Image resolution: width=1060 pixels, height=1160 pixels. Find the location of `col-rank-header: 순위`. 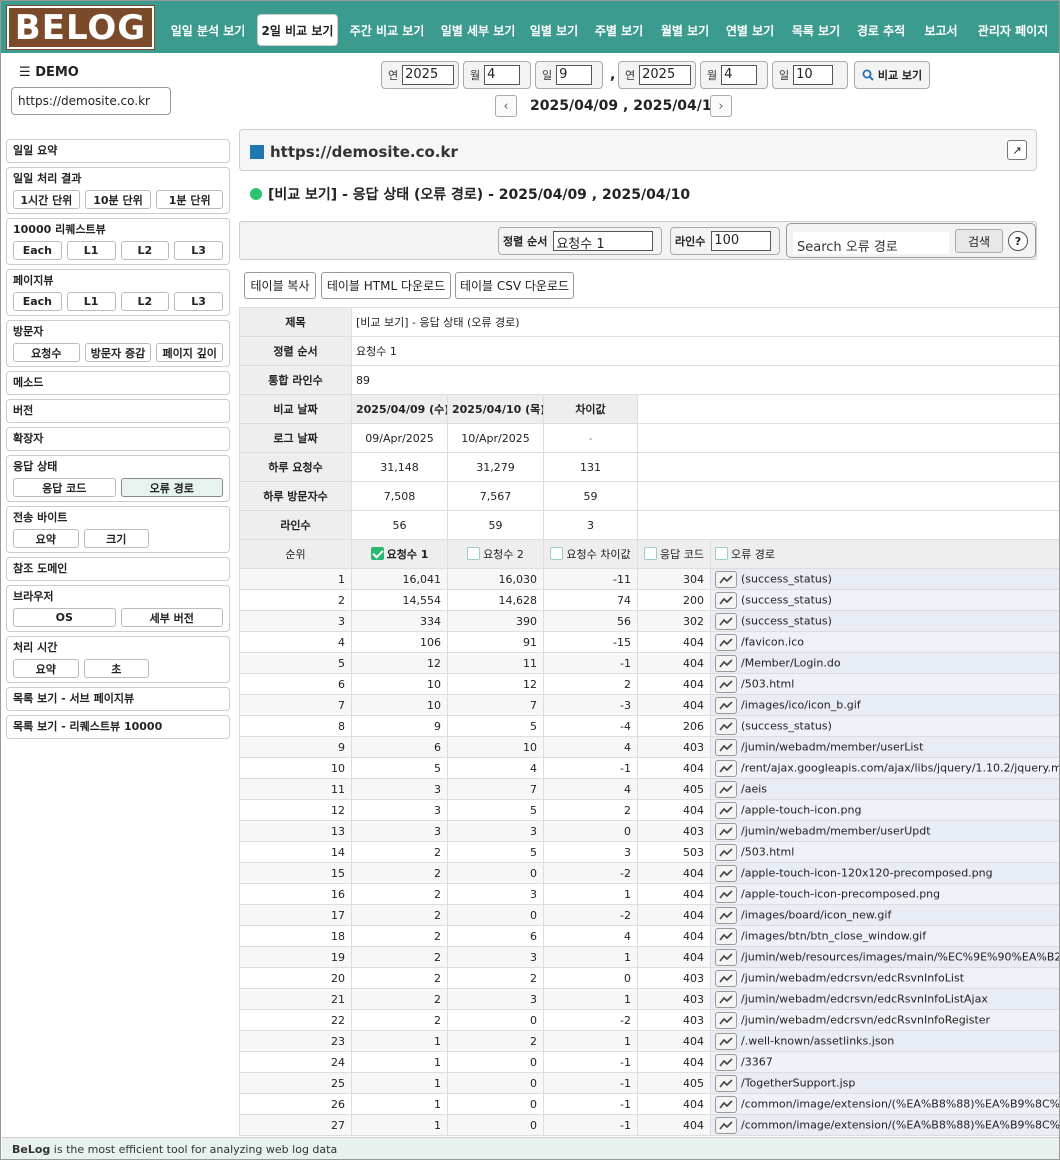

col-rank-header: 순위 is located at coordinates (295, 554).